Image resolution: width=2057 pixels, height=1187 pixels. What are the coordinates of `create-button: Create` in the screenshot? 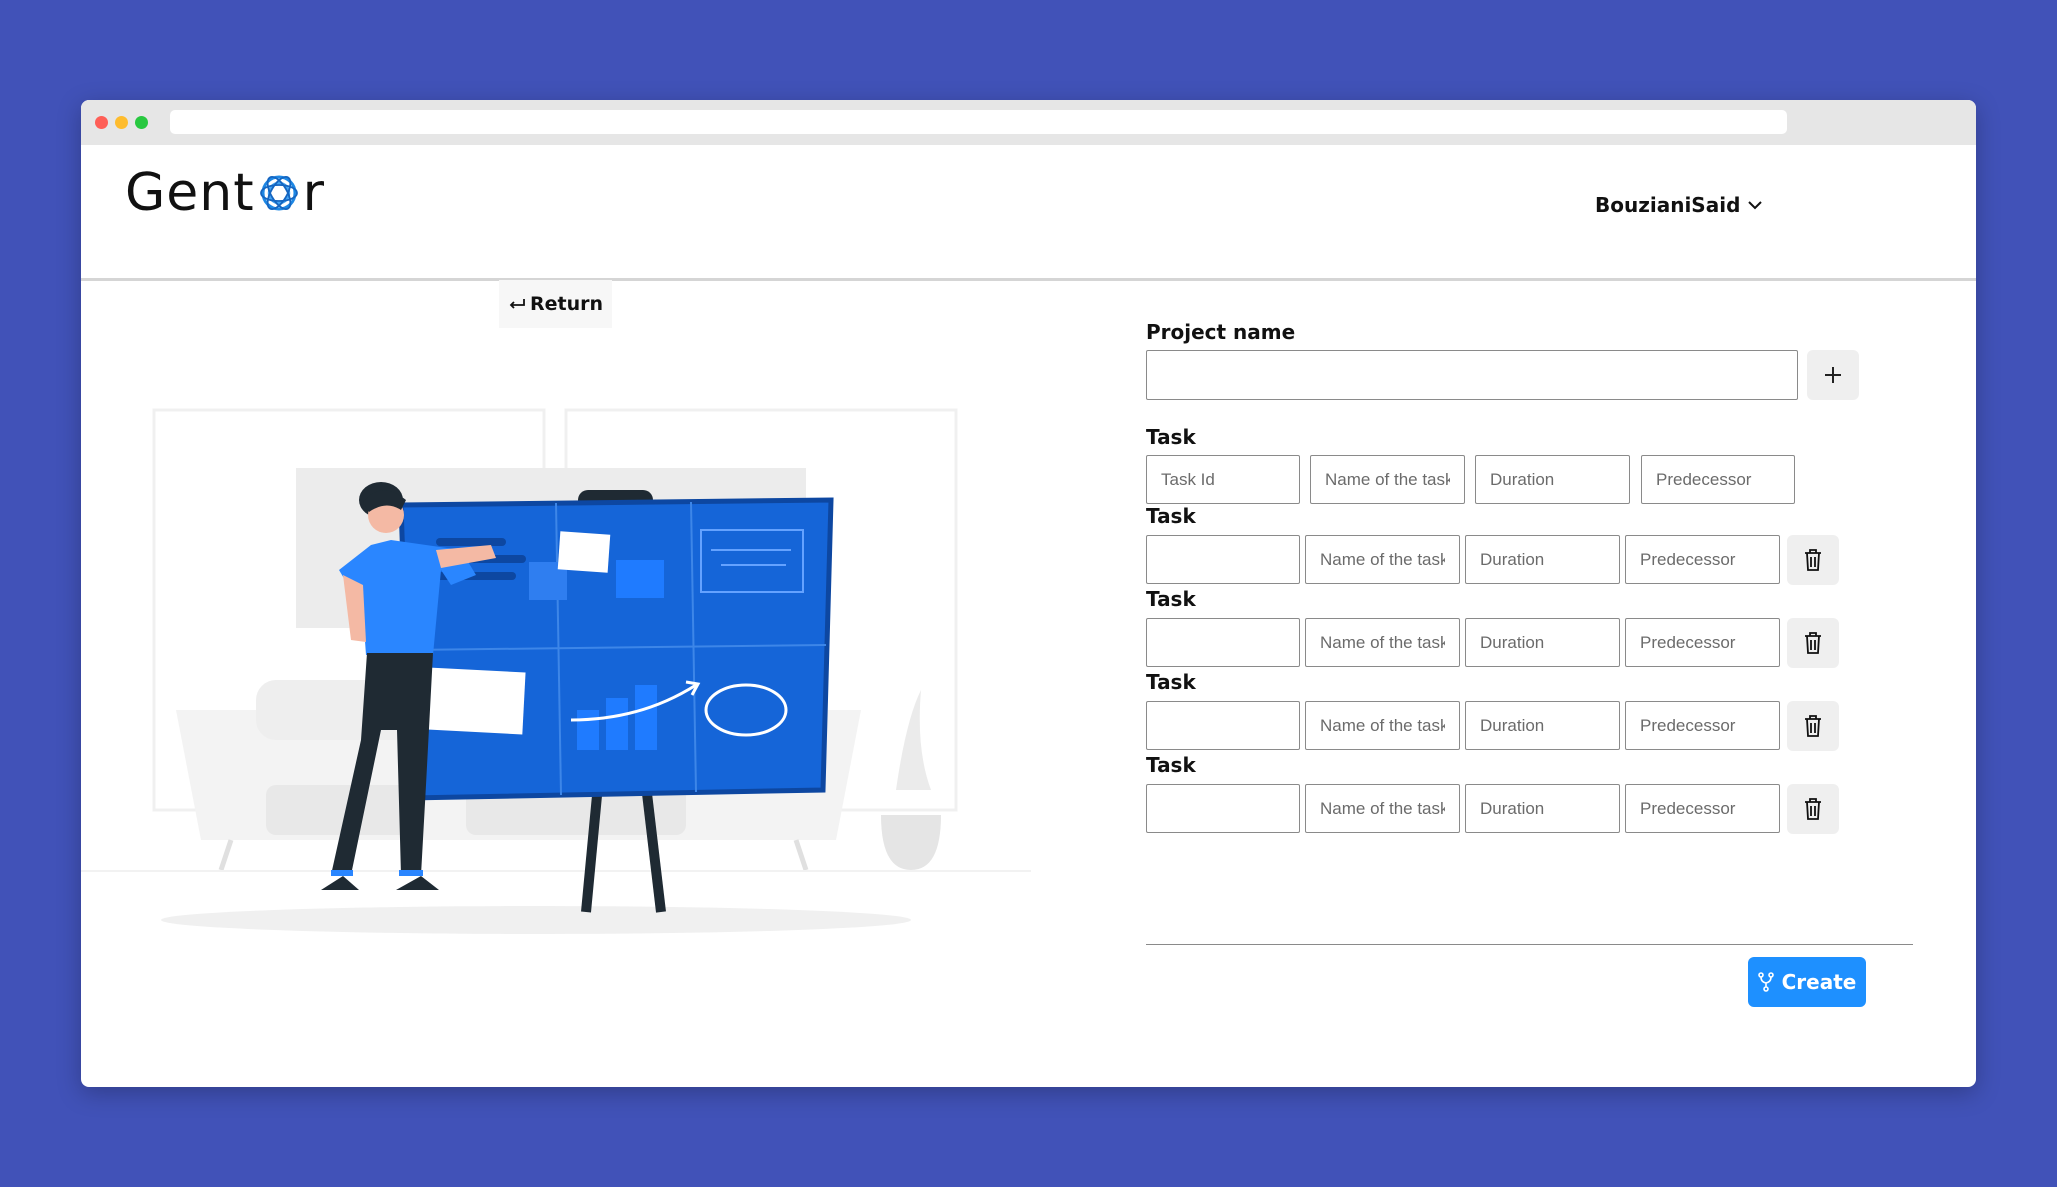 It's located at (1807, 982).